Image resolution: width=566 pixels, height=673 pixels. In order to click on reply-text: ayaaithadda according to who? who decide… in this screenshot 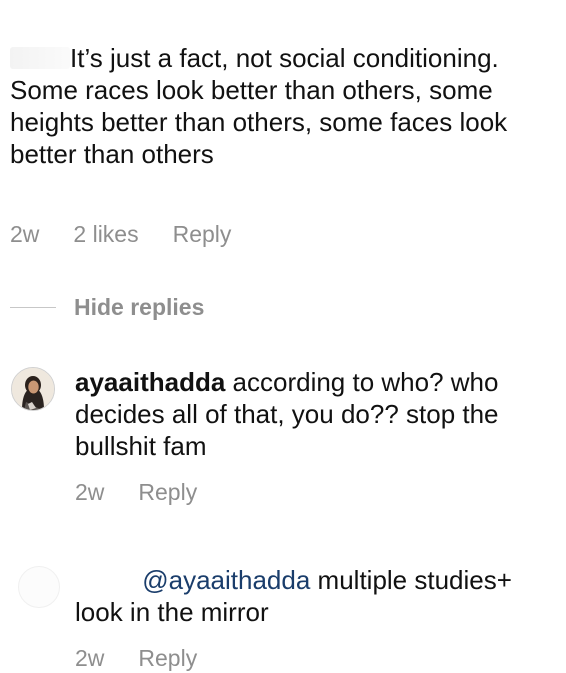, I will do `click(310, 414)`.